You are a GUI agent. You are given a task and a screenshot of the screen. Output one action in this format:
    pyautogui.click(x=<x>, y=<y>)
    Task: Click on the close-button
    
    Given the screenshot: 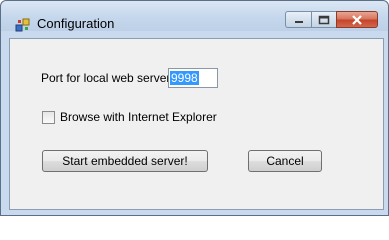 What is the action you would take?
    pyautogui.click(x=357, y=19)
    